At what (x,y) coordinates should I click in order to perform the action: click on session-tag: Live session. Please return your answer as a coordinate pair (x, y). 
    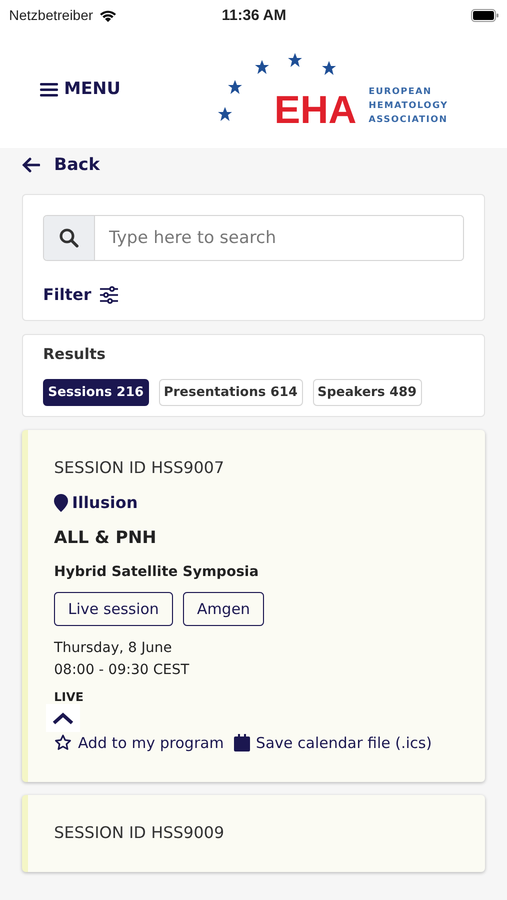
    Looking at the image, I should click on (113, 609).